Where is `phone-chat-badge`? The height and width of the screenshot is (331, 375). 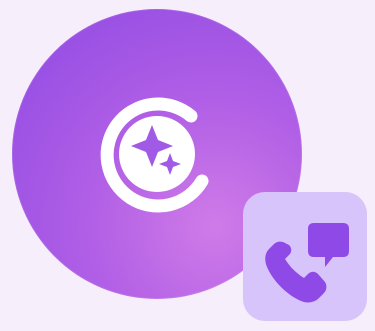
phone-chat-badge is located at coordinates (305, 256).